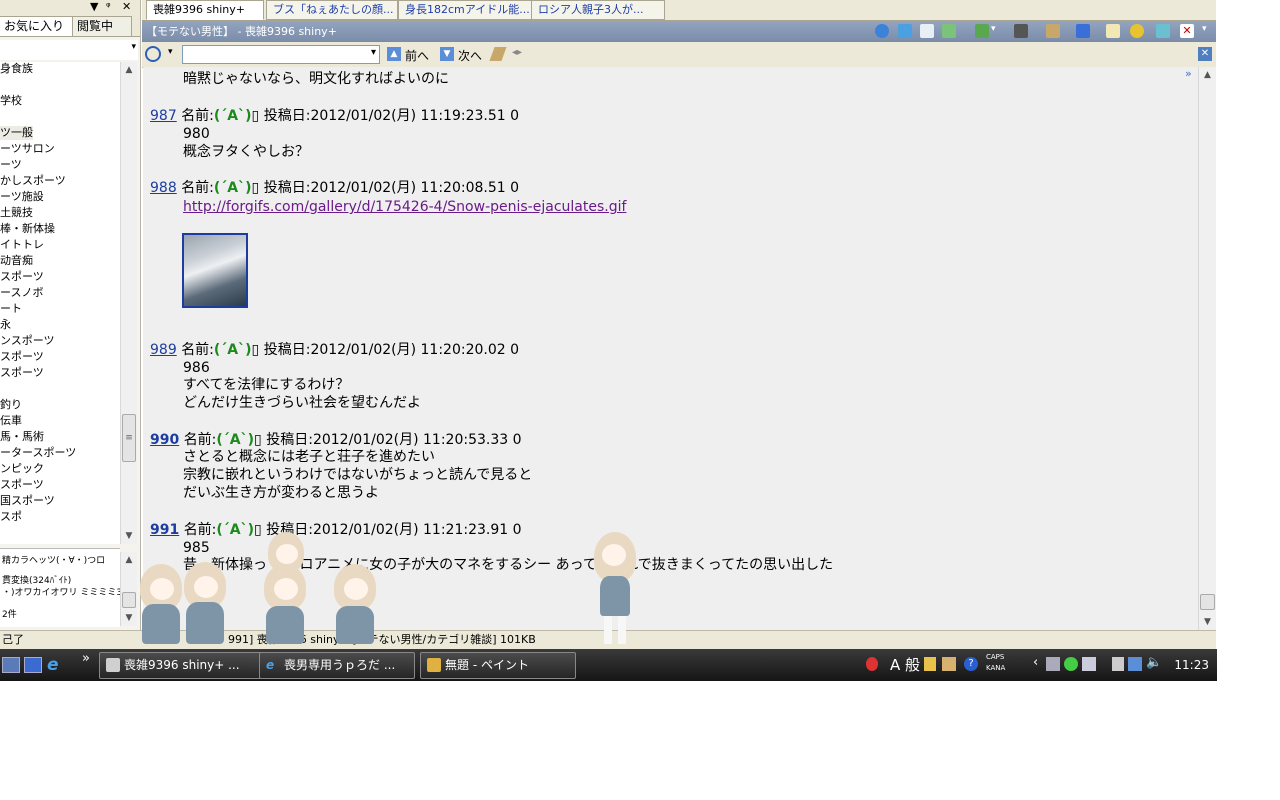 This screenshot has height=800, width=1280. What do you see at coordinates (1187, 31) in the screenshot?
I see `close-tab-icon: ✕` at bounding box center [1187, 31].